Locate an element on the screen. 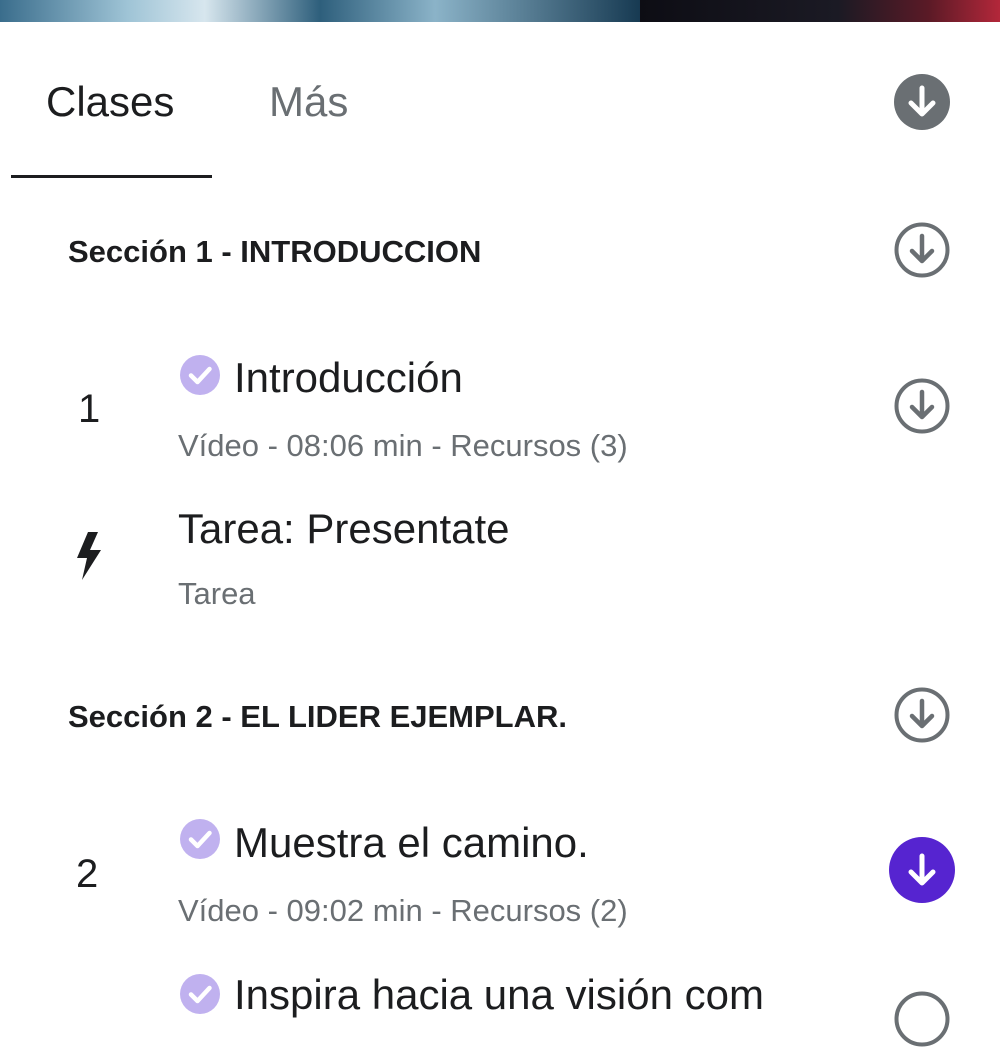  lecture-title: Inspira hacia una visión com is located at coordinates (499, 995).